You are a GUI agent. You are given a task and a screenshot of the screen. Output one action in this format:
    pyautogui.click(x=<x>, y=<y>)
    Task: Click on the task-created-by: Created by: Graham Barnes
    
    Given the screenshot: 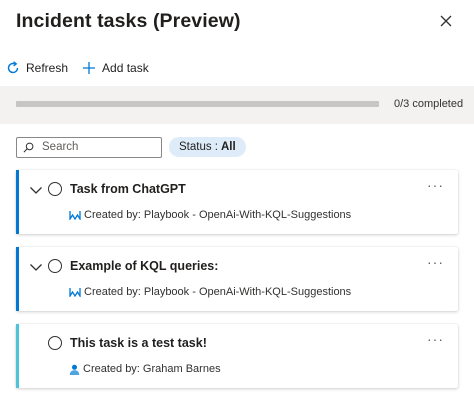 What is the action you would take?
    pyautogui.click(x=145, y=369)
    